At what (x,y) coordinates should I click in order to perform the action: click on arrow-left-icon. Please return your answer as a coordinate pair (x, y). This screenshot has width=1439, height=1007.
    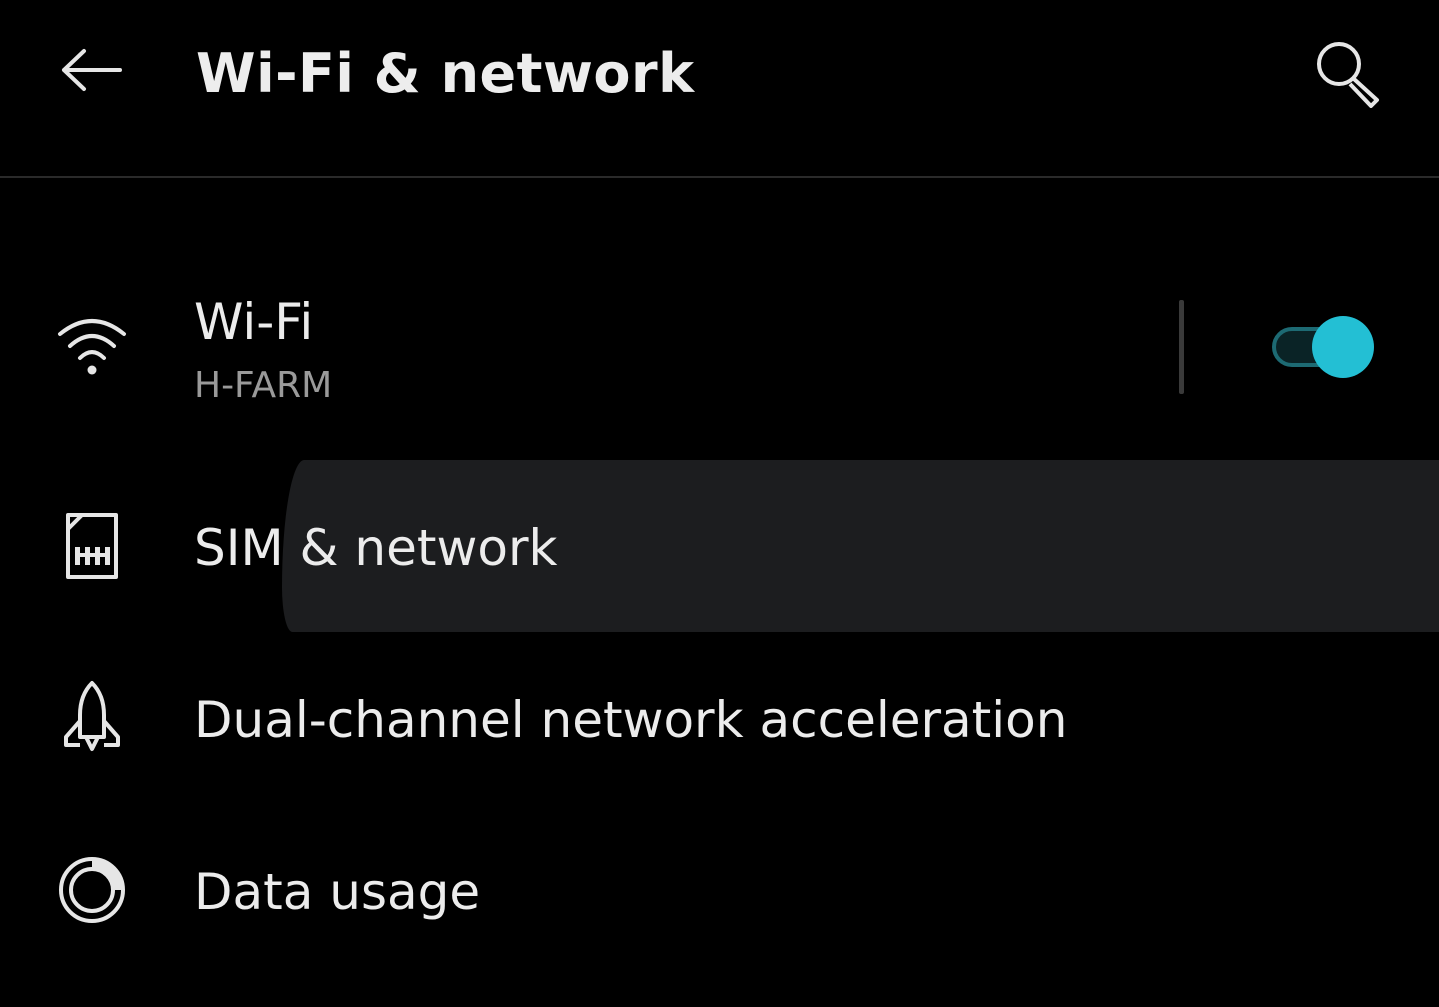
    Looking at the image, I should click on (92, 72).